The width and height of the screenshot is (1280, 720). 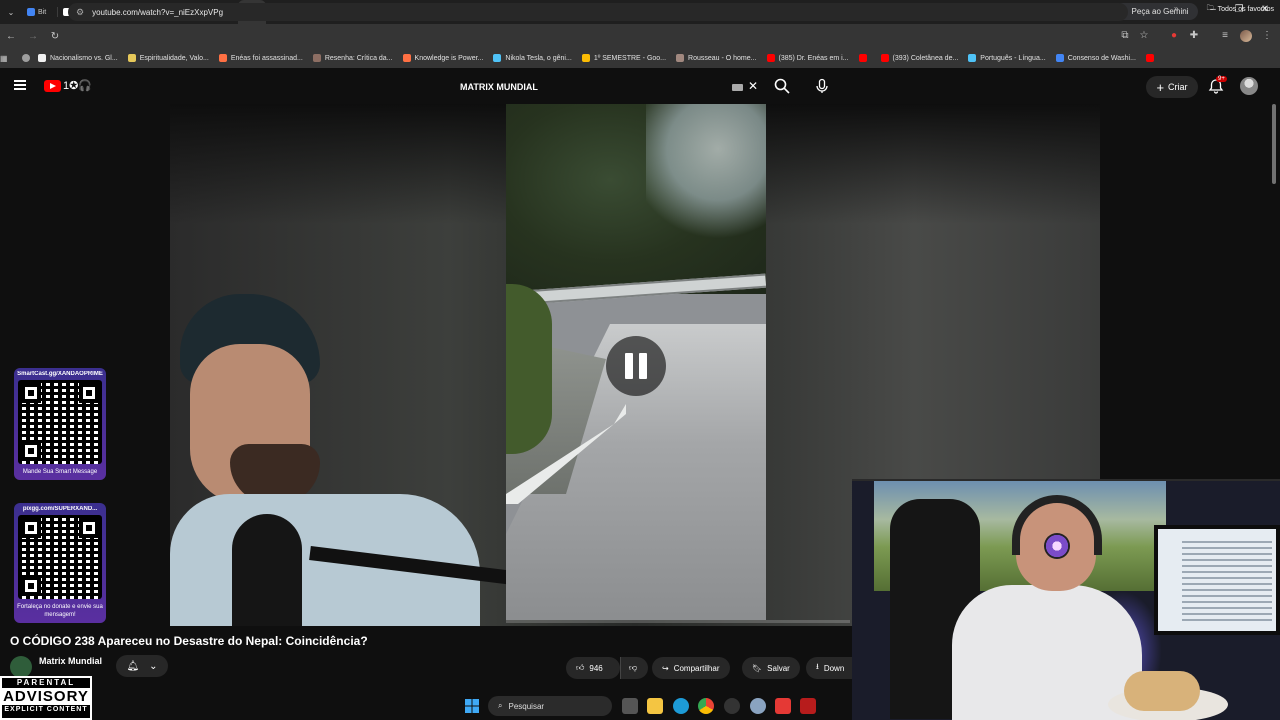 What do you see at coordinates (26, 58) in the screenshot?
I see `bookmark-chrome-icon` at bounding box center [26, 58].